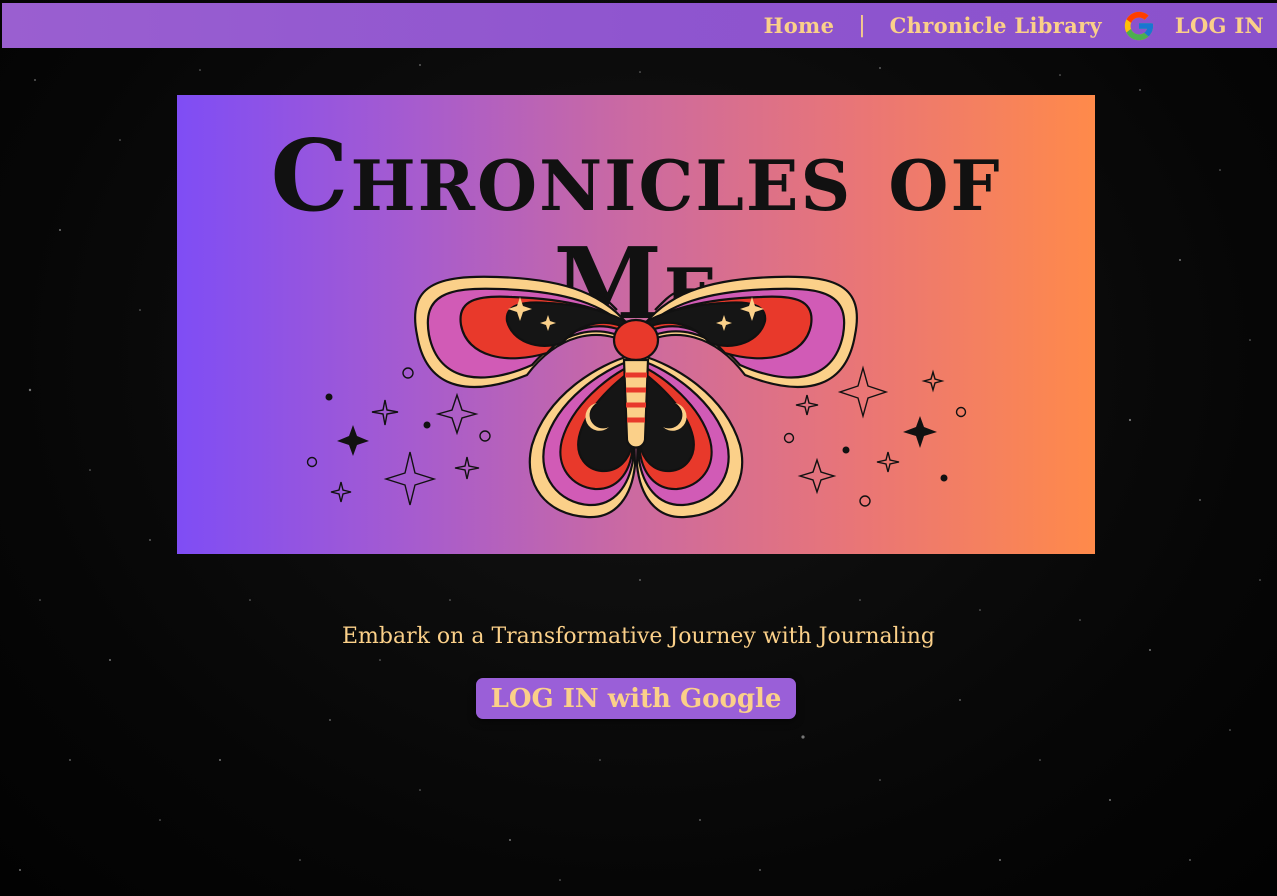 This screenshot has height=896, width=1277. What do you see at coordinates (1139, 26) in the screenshot?
I see `google-icon` at bounding box center [1139, 26].